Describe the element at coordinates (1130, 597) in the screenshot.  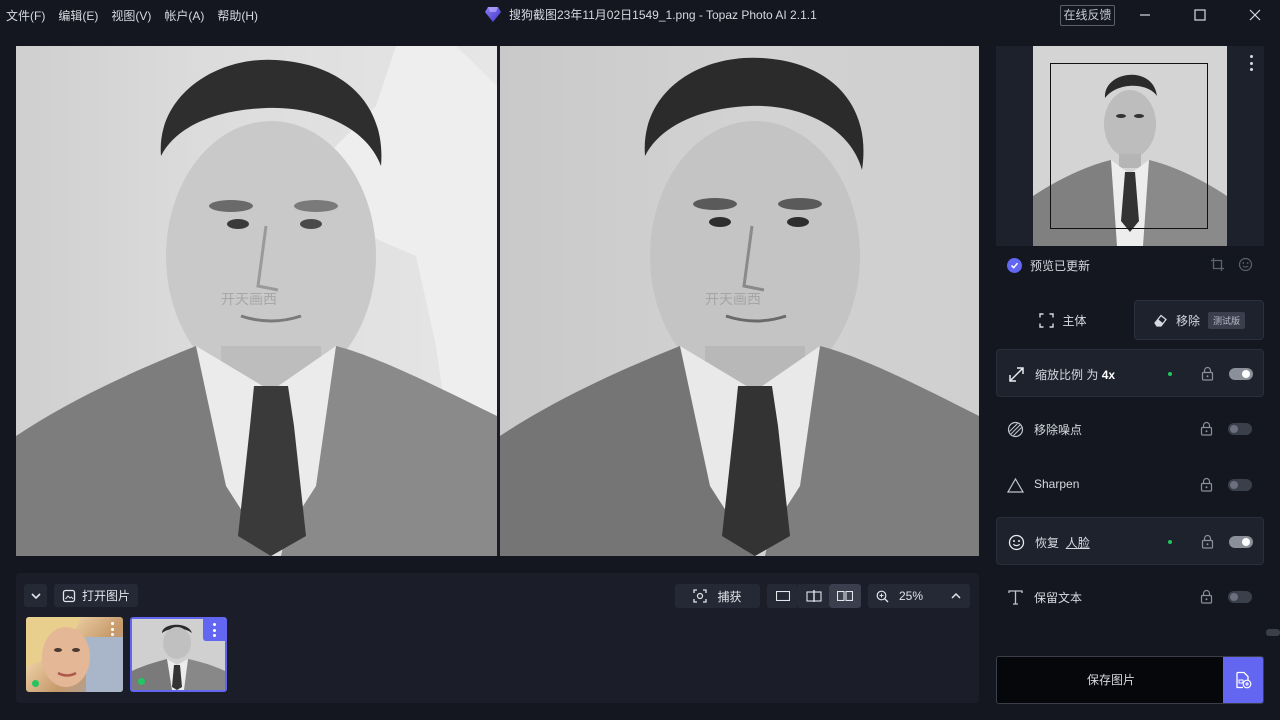
I see `preserve-text-row: 保留文本` at that location.